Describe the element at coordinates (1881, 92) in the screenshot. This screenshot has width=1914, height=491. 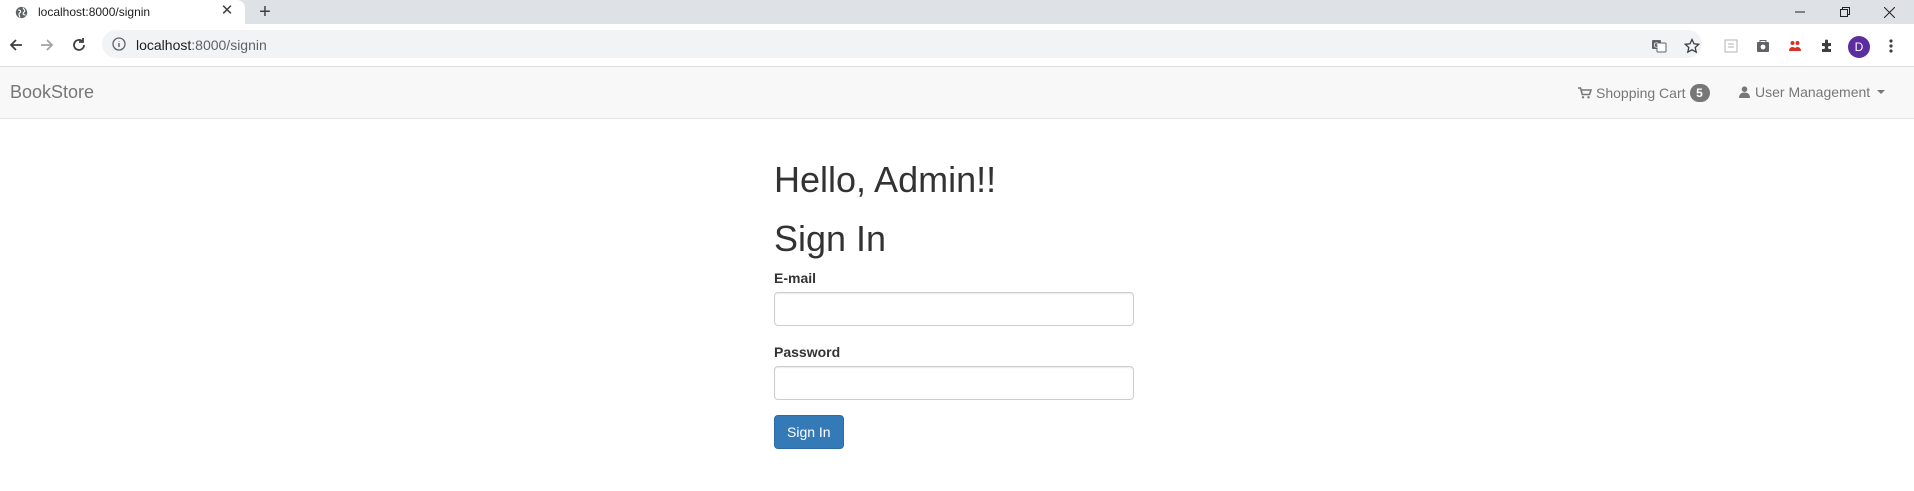
I see `caret-down-icon` at that location.